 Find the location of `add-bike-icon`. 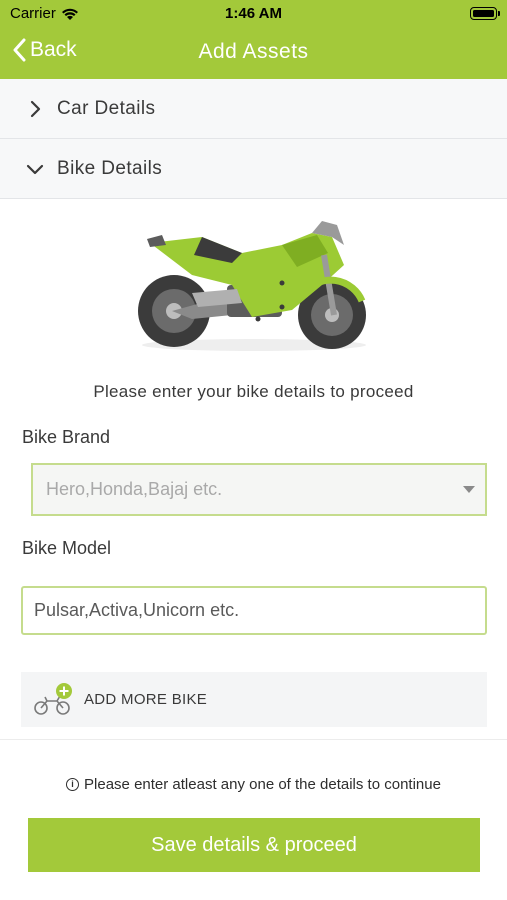

add-bike-icon is located at coordinates (53, 698).